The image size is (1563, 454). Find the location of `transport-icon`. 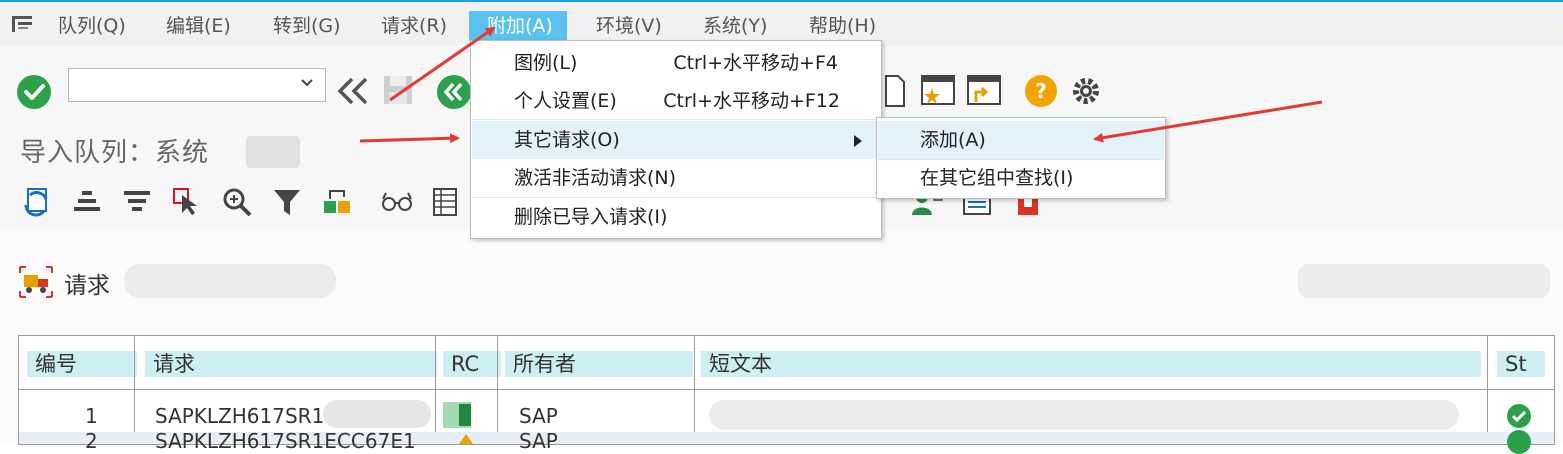

transport-icon is located at coordinates (337, 202).